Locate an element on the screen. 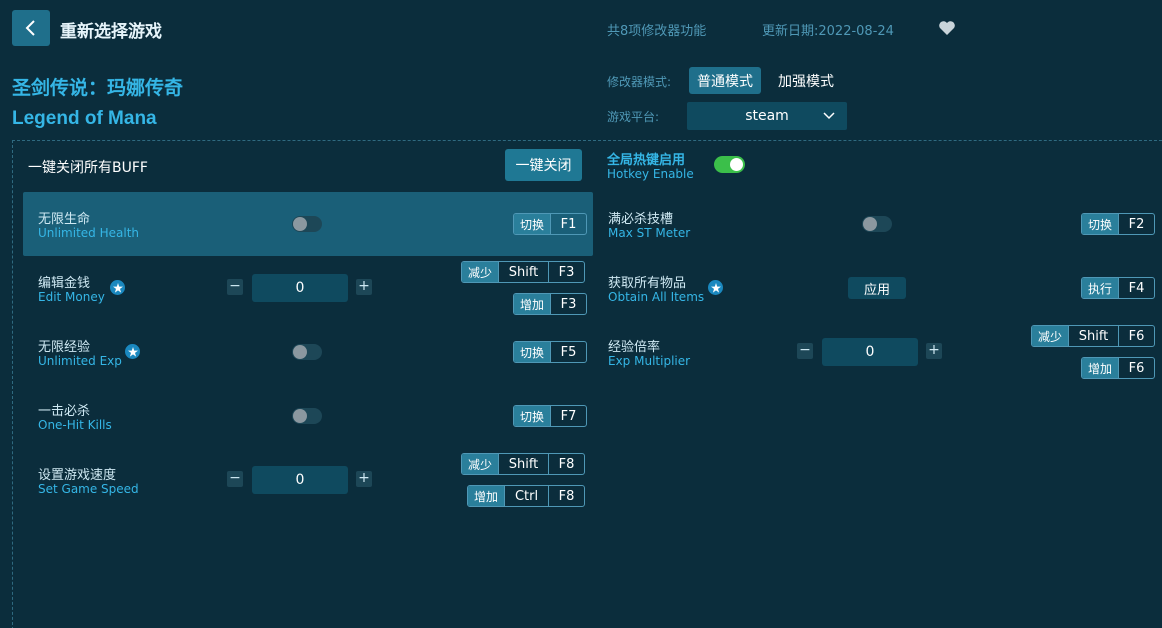 The image size is (1162, 628). back-button is located at coordinates (31, 28).